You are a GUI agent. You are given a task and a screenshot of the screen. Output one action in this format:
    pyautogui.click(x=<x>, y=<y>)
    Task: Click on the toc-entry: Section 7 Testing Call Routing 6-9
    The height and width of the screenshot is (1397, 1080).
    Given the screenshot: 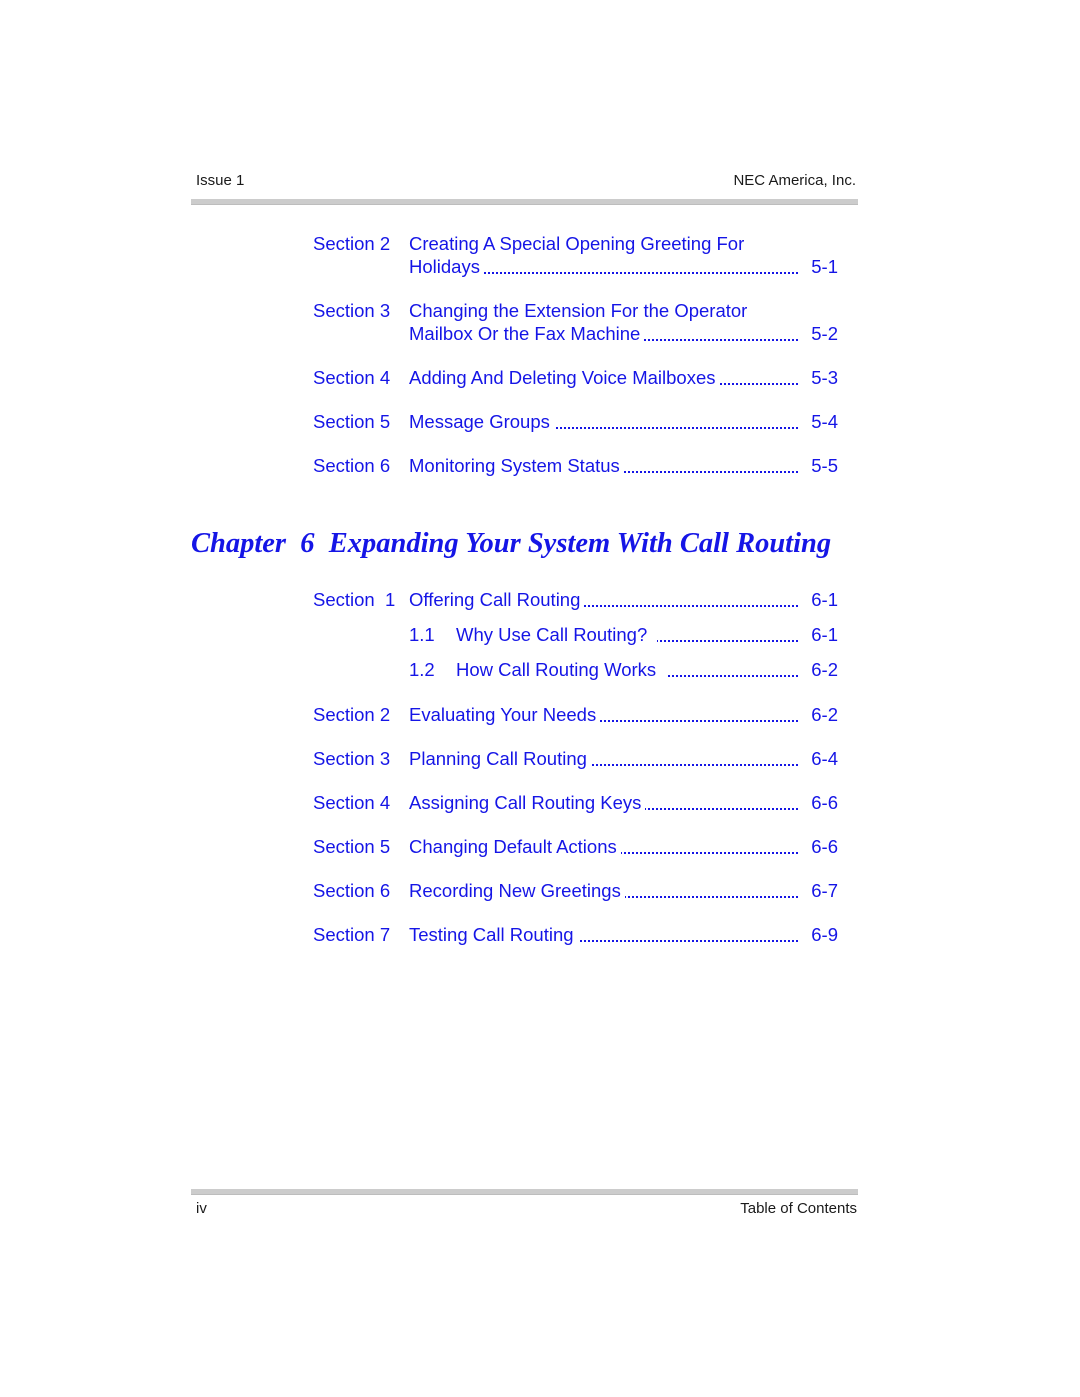 What is the action you would take?
    pyautogui.click(x=575, y=936)
    